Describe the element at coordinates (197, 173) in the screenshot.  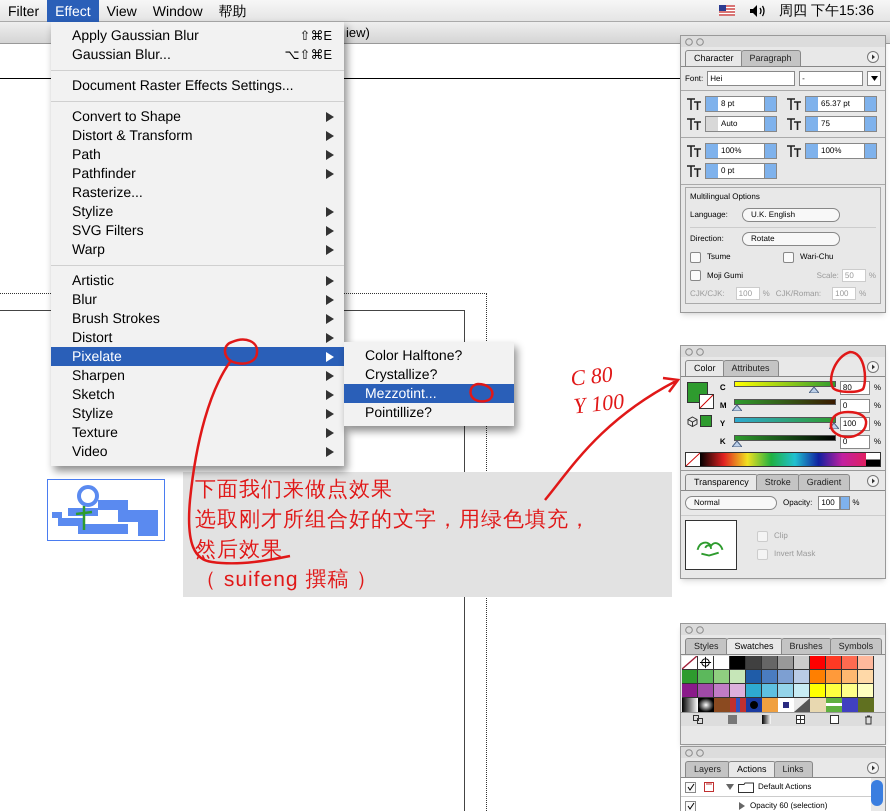
I see `menu-item: Pathfinder` at that location.